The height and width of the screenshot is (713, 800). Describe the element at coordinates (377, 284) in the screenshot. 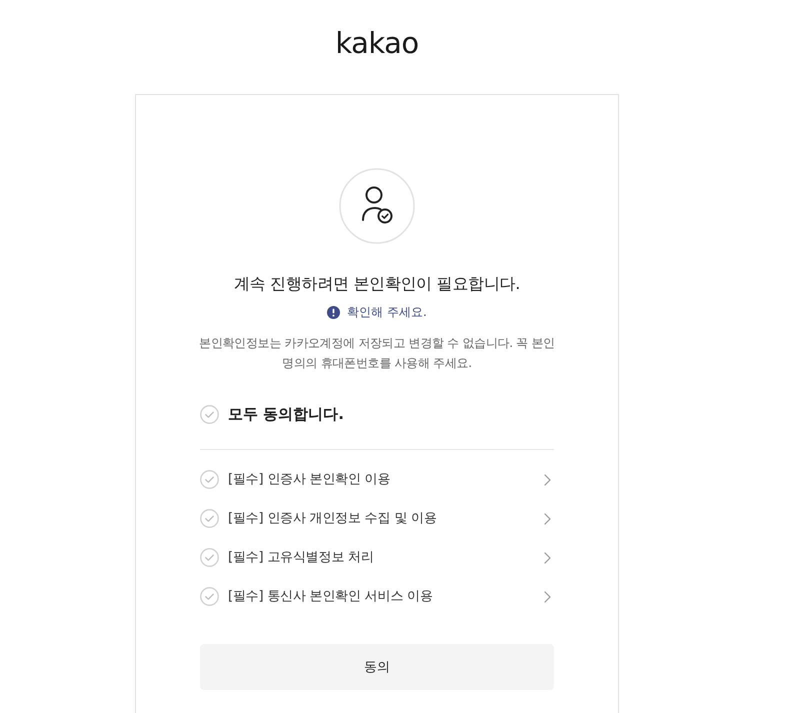

I see `heading: 계속 진행하려면 본인확인이 필요합니다.` at that location.